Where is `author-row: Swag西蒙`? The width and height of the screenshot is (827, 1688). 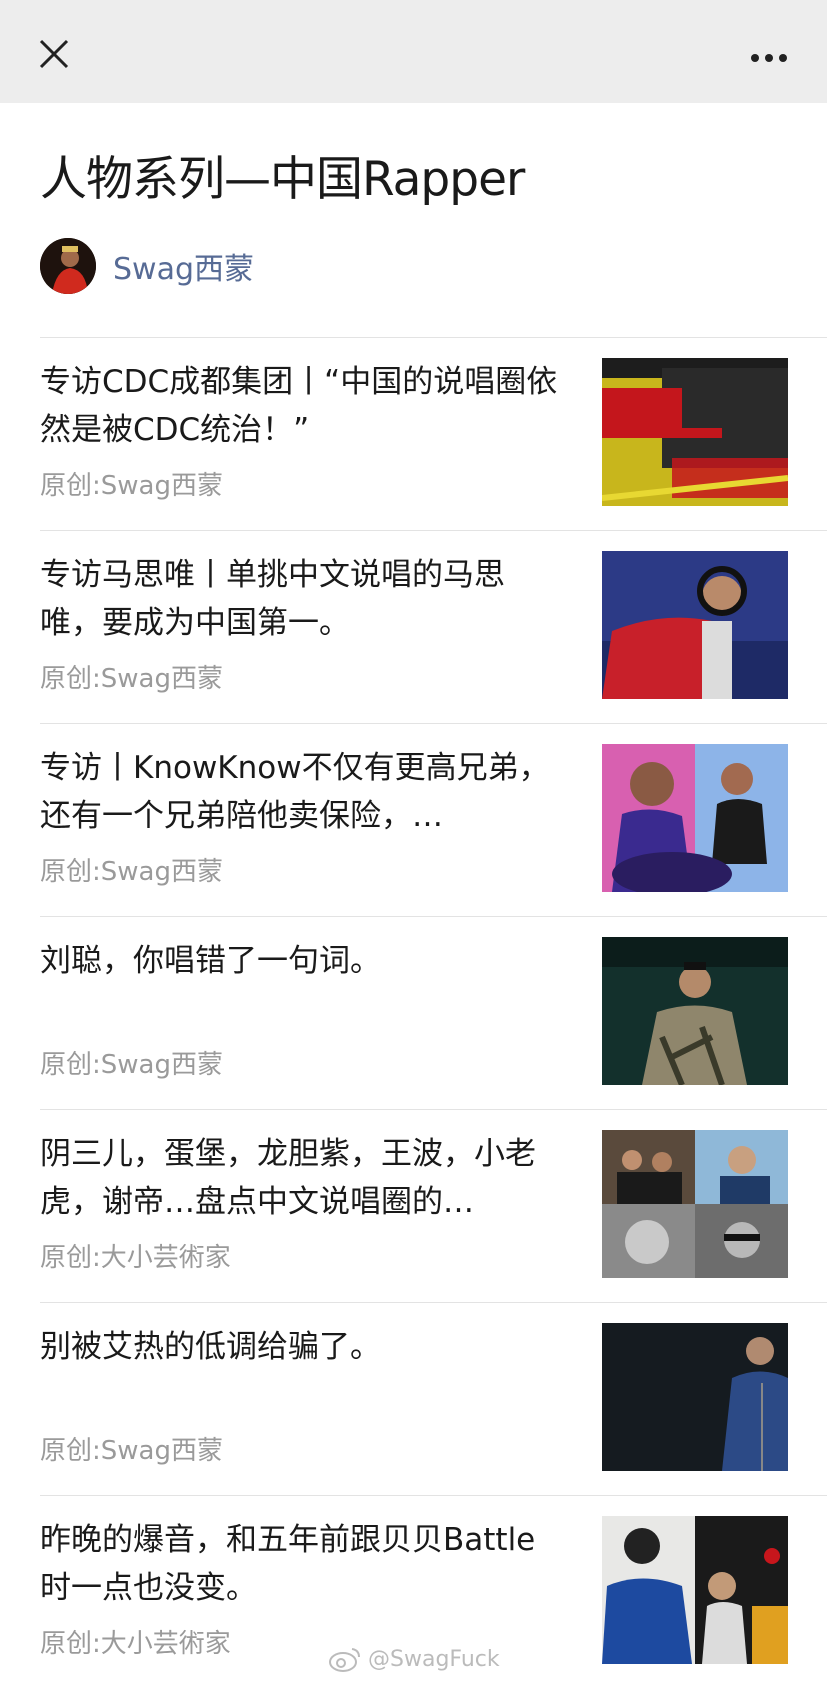
author-row: Swag西蒙 is located at coordinates (147, 266).